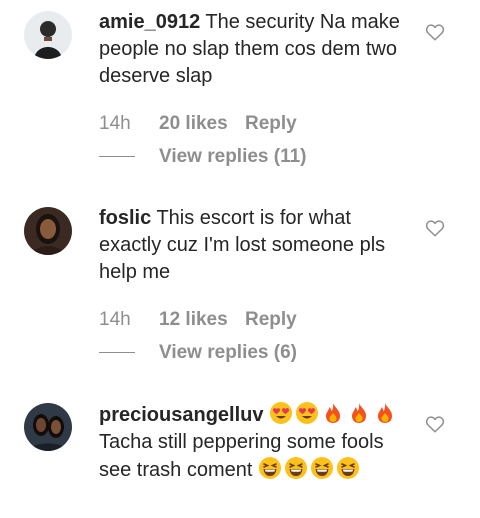 This screenshot has width=480, height=518. I want to click on likes-count: 12 likes, so click(202, 320).